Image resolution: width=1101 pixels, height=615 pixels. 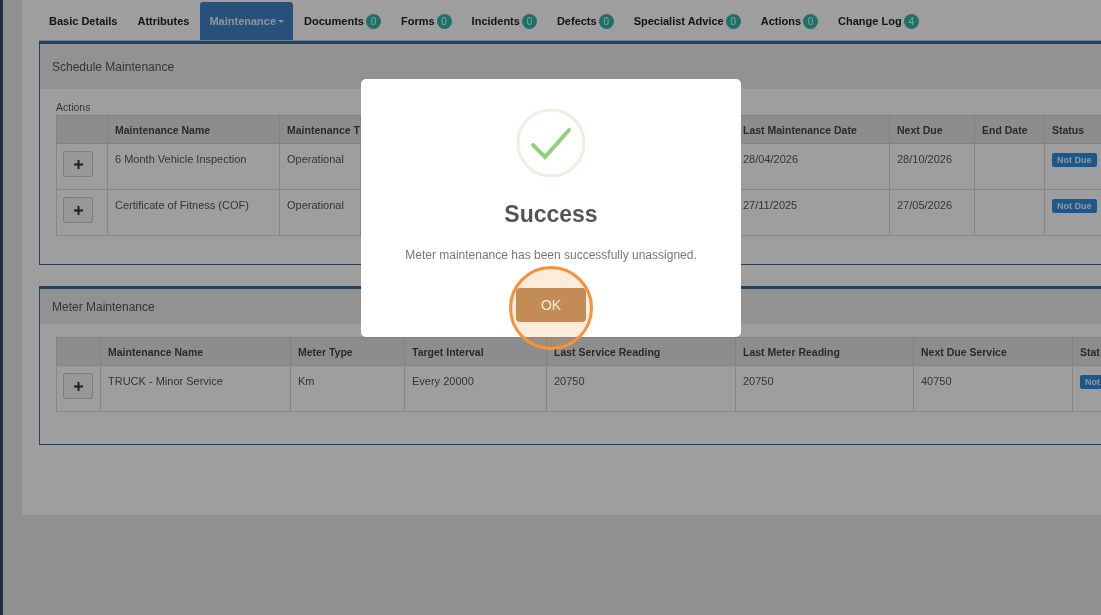 What do you see at coordinates (551, 214) in the screenshot?
I see `dialog-title: Success` at bounding box center [551, 214].